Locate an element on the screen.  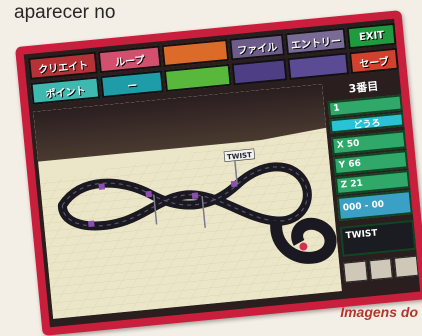
panel-icons is located at coordinates (381, 269).